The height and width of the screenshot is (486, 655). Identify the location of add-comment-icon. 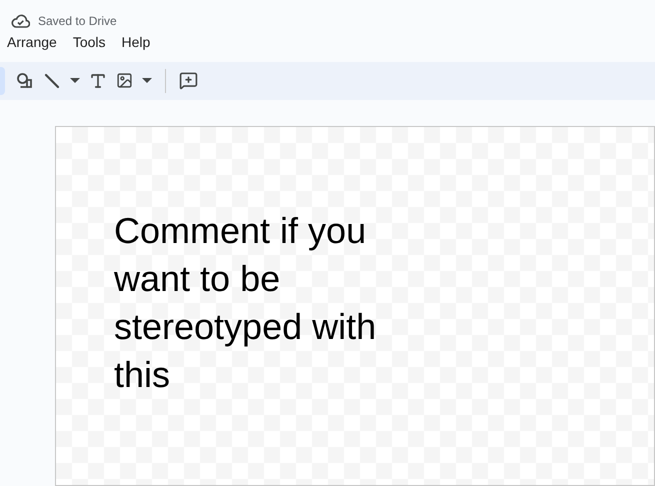
(188, 80).